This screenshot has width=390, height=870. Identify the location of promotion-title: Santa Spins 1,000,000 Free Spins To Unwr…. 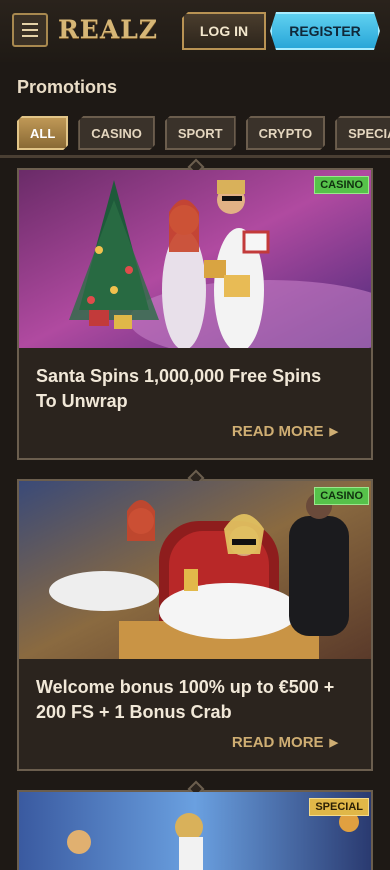
(179, 388).